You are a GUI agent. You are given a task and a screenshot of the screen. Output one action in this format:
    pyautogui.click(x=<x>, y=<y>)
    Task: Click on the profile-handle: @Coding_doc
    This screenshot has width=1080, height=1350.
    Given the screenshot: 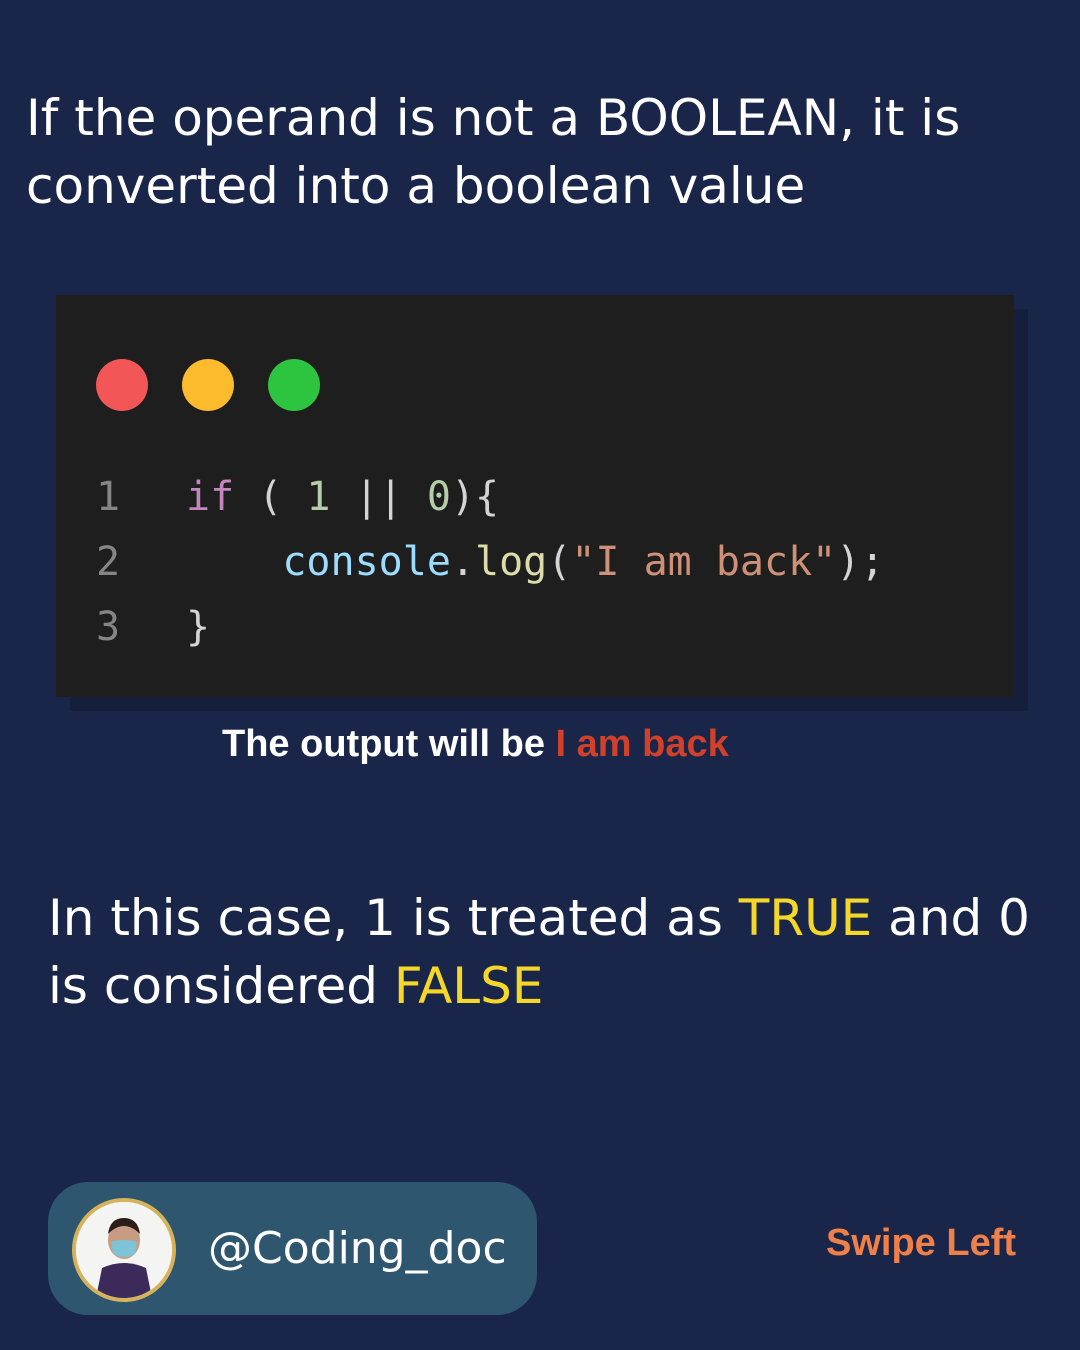 What is the action you would take?
    pyautogui.click(x=357, y=1249)
    